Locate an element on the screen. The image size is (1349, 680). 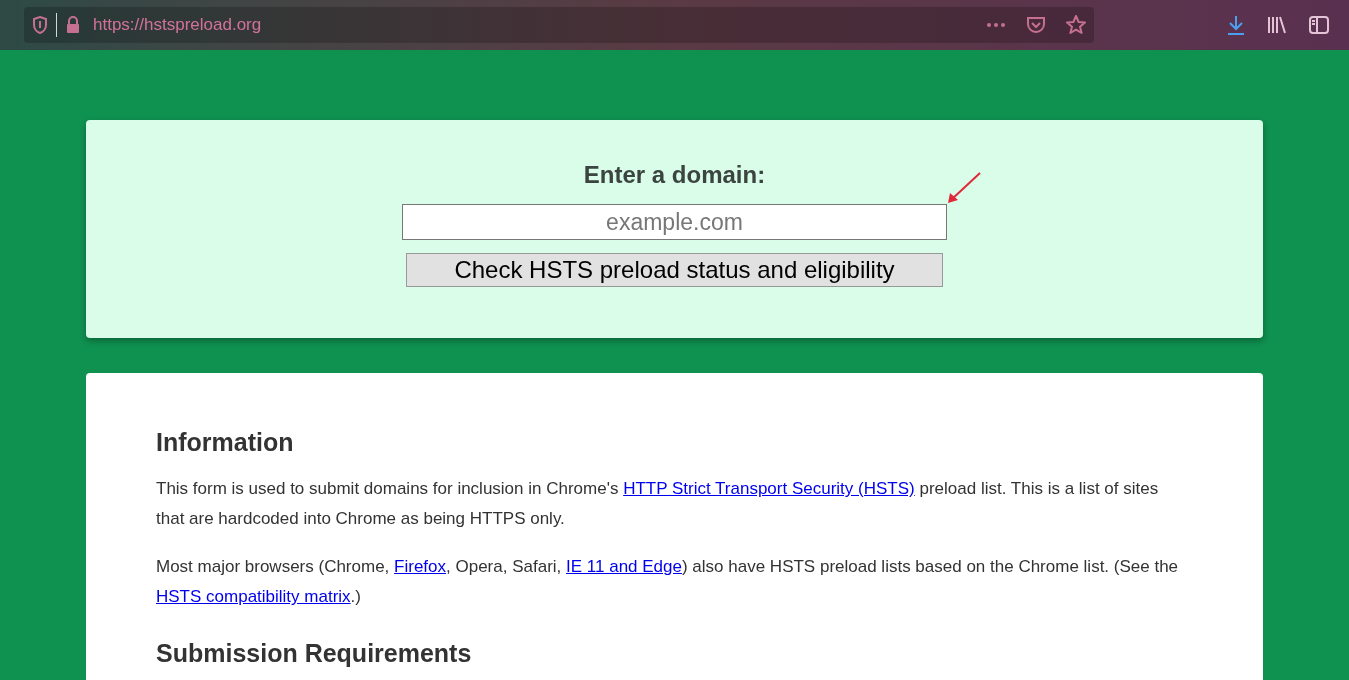
paragraph: Most major browsers (Chrome, Firefox, Opera, Safari, IE 11 and Edge) also have HSTS preload lists based on the Chrome list. (See the HSTS compatibility matrix.) is located at coordinates (668, 582).